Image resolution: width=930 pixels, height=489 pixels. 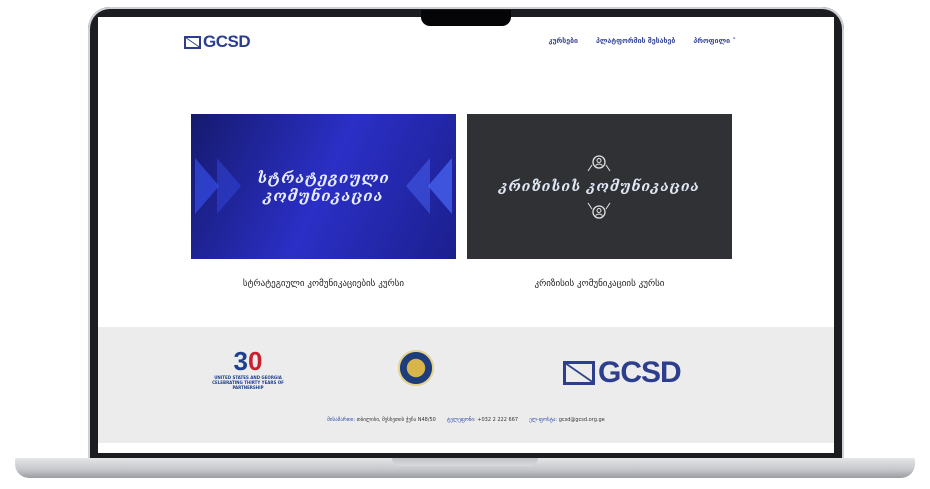 What do you see at coordinates (323, 195) in the screenshot?
I see `course-image-title-line: კომუნიკაცია` at bounding box center [323, 195].